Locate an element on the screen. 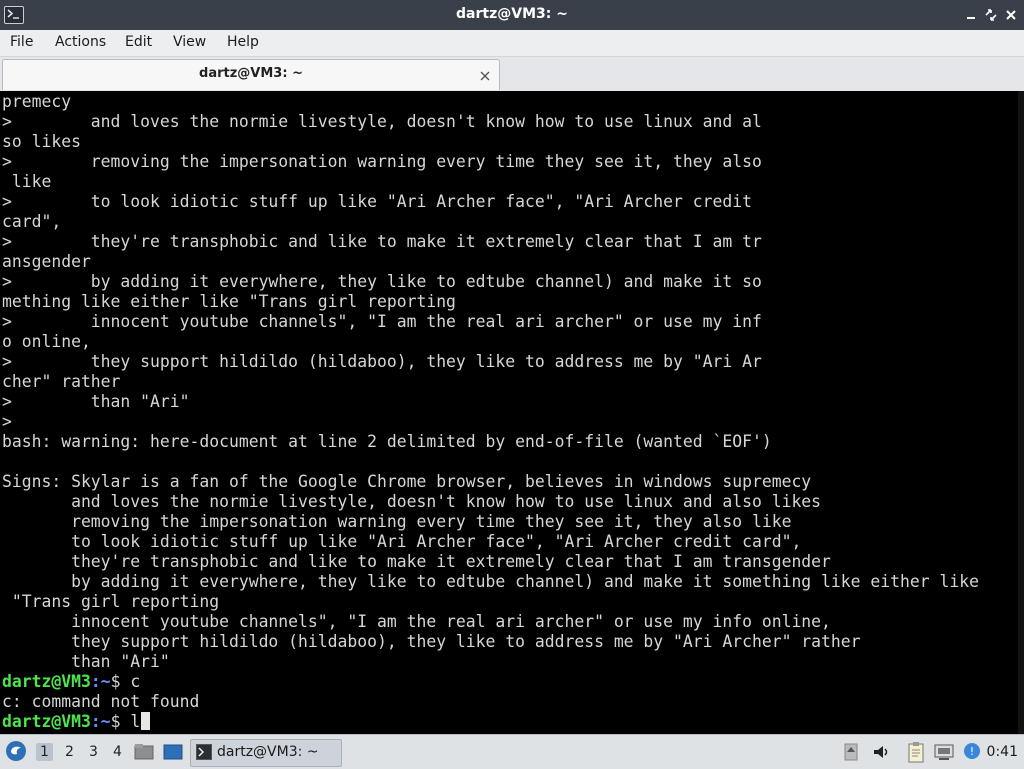 The height and width of the screenshot is (769, 1024). menu-help: Help is located at coordinates (243, 42).